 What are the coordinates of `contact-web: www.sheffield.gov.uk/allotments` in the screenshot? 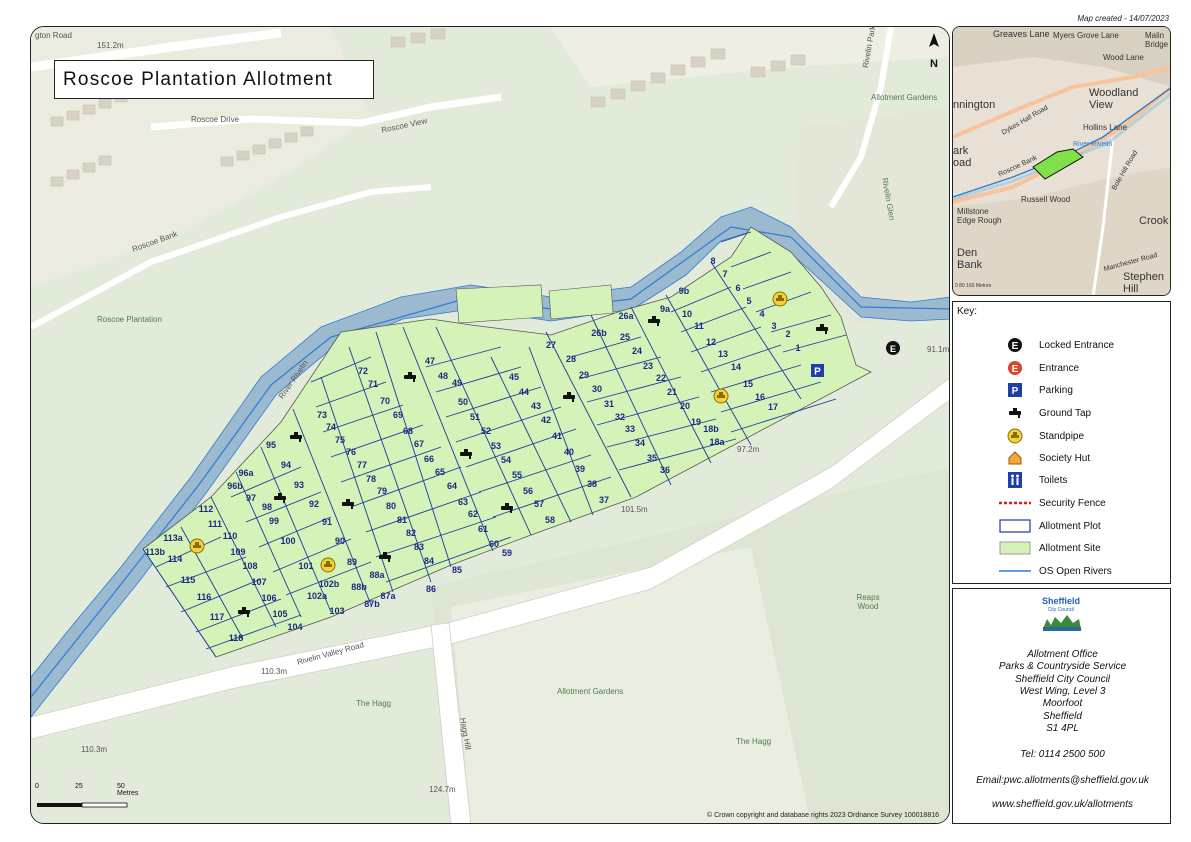 It's located at (1062, 804).